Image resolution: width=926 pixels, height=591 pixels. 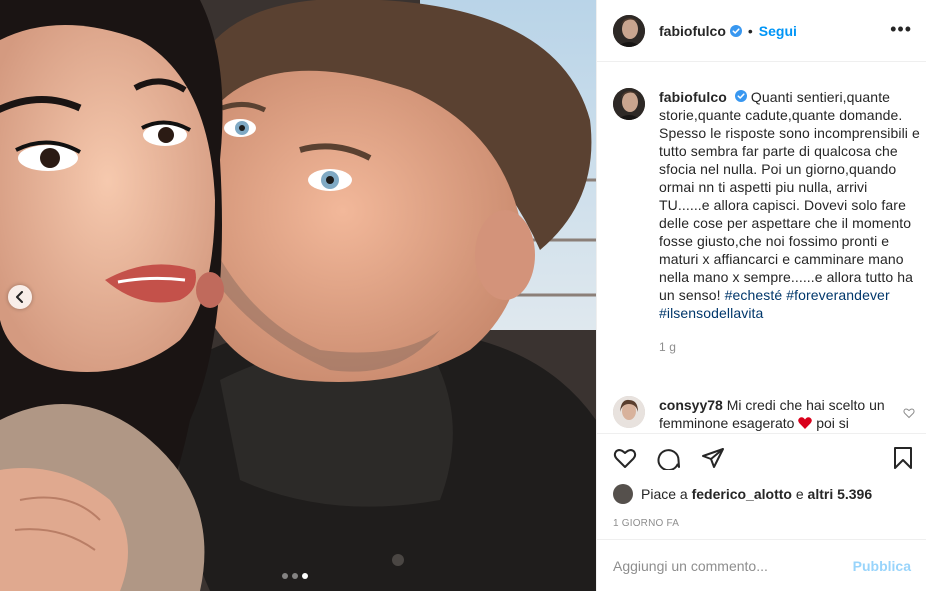 What do you see at coordinates (693, 97) in the screenshot?
I see `caption-username: fabiofulco` at bounding box center [693, 97].